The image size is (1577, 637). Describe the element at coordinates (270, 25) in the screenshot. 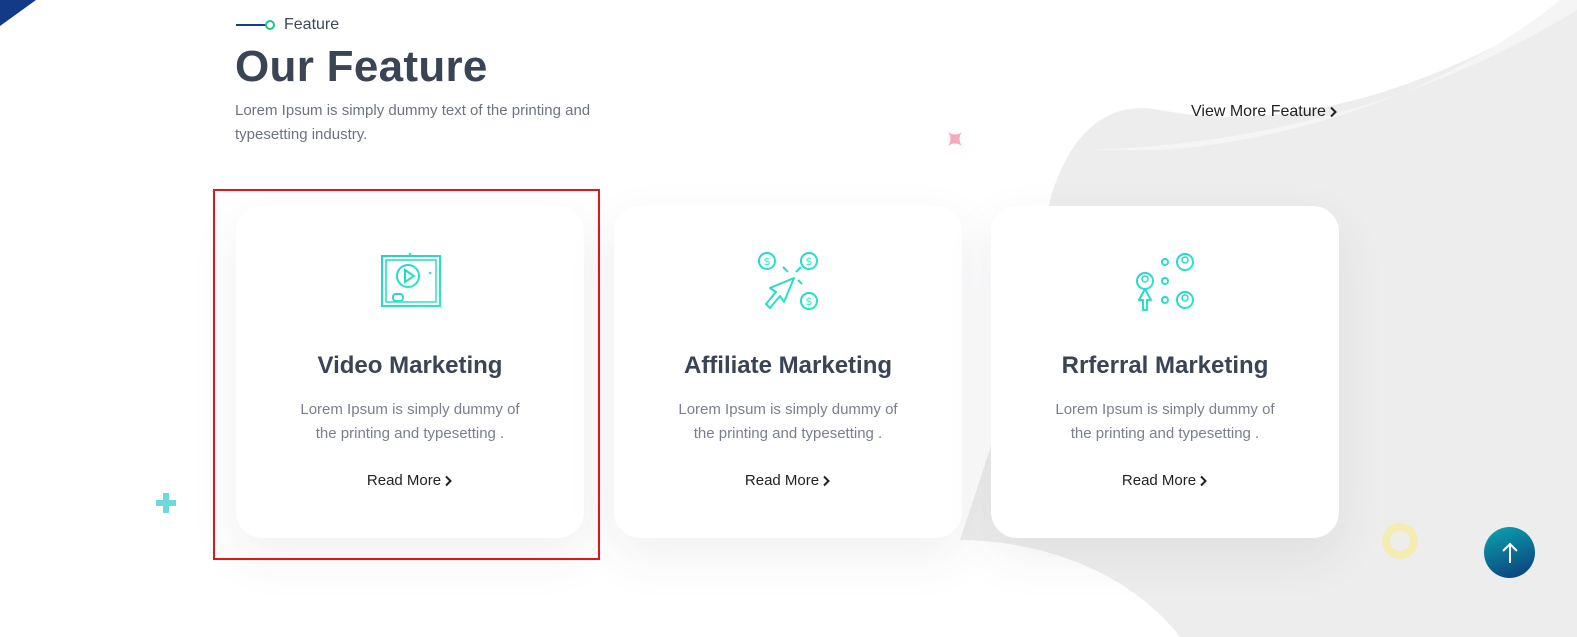

I see `tag-dot` at that location.